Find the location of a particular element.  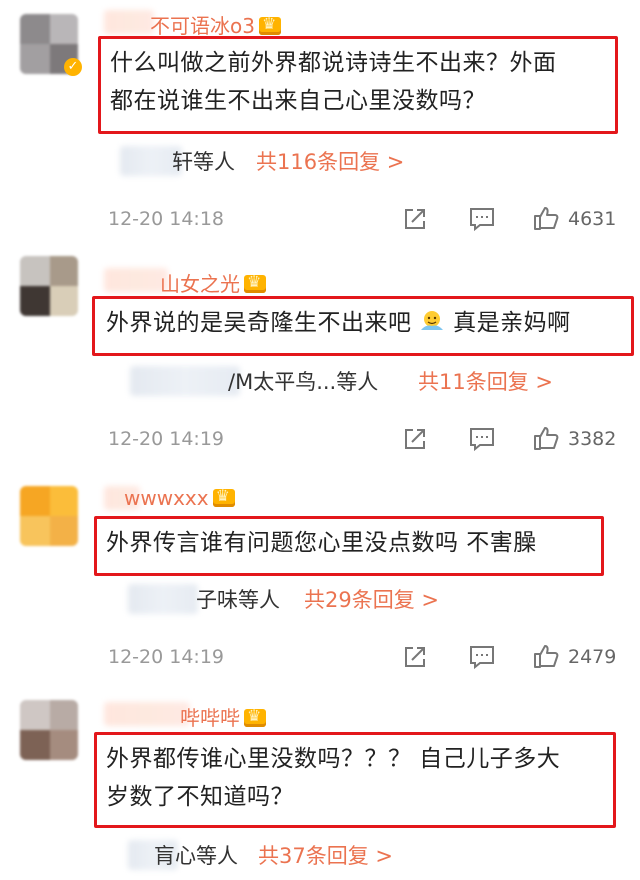

username: wwwxxx is located at coordinates (179, 498).